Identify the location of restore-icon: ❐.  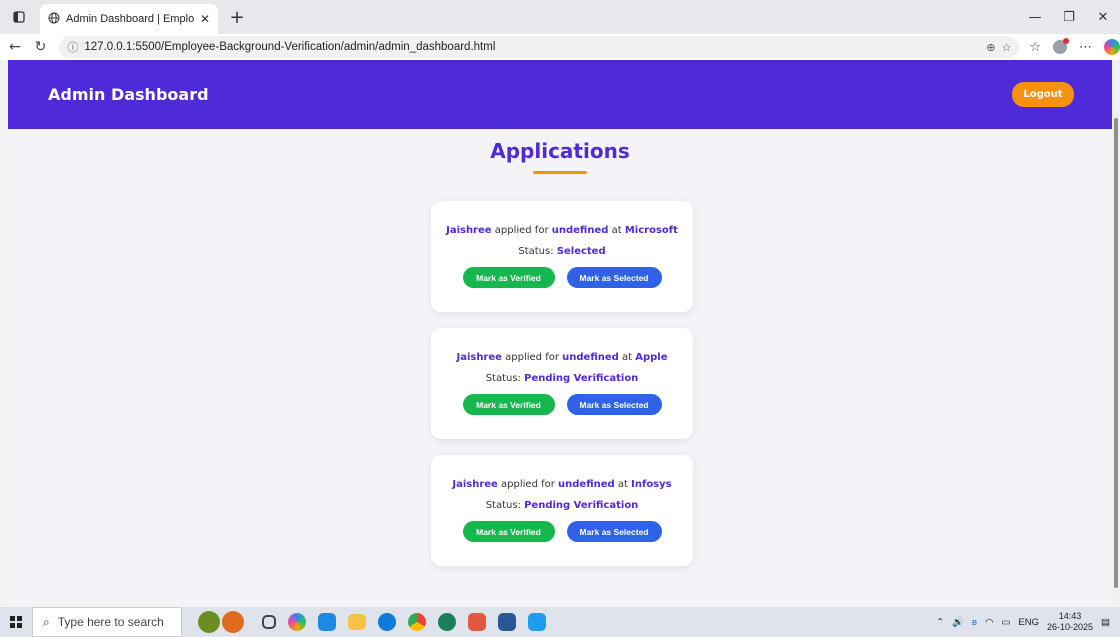
(1069, 17).